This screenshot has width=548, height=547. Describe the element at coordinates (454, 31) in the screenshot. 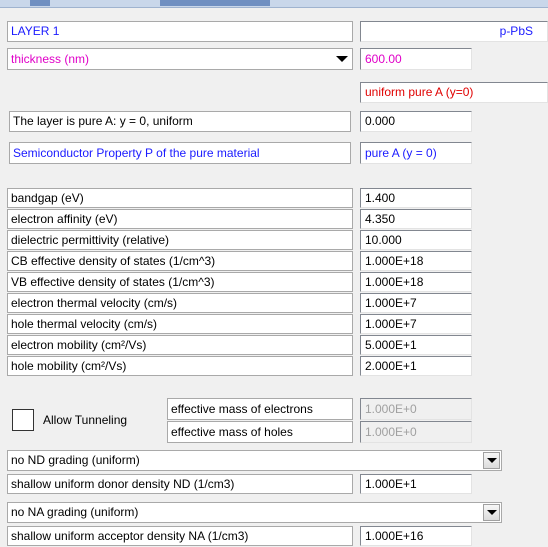

I see `layer-name-field: p-PbS` at that location.